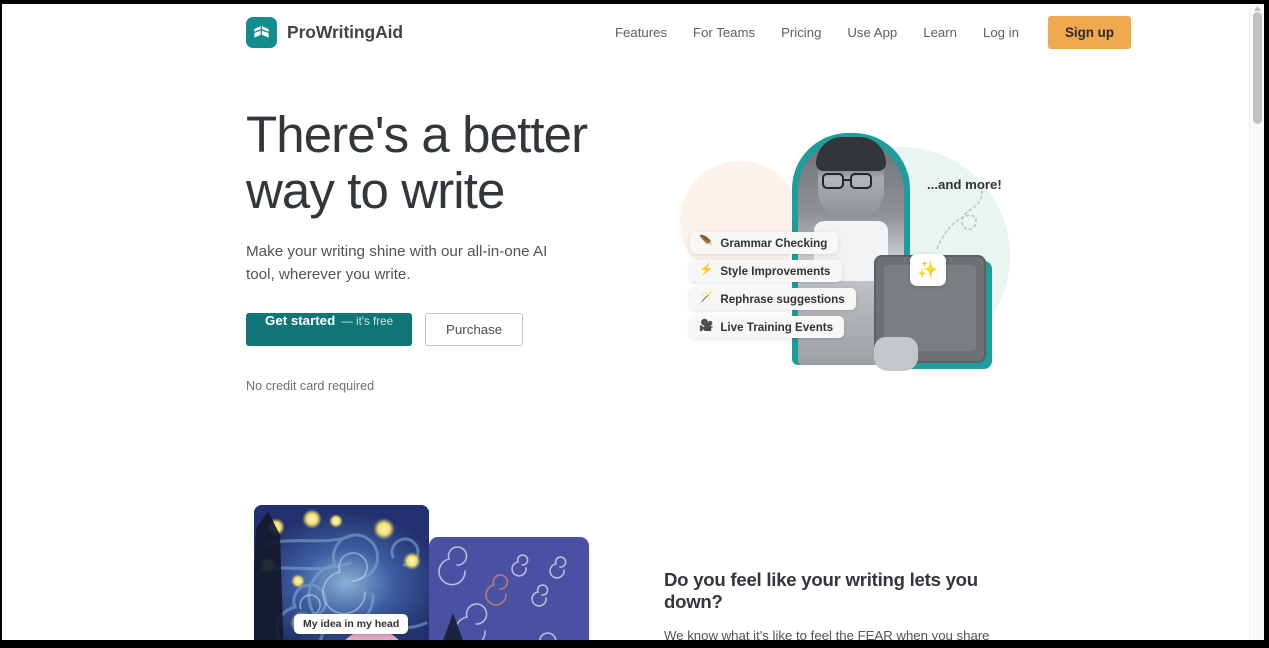 Image resolution: width=1269 pixels, height=648 pixels. What do you see at coordinates (641, 33) in the screenshot?
I see `nav-link-features: Features` at bounding box center [641, 33].